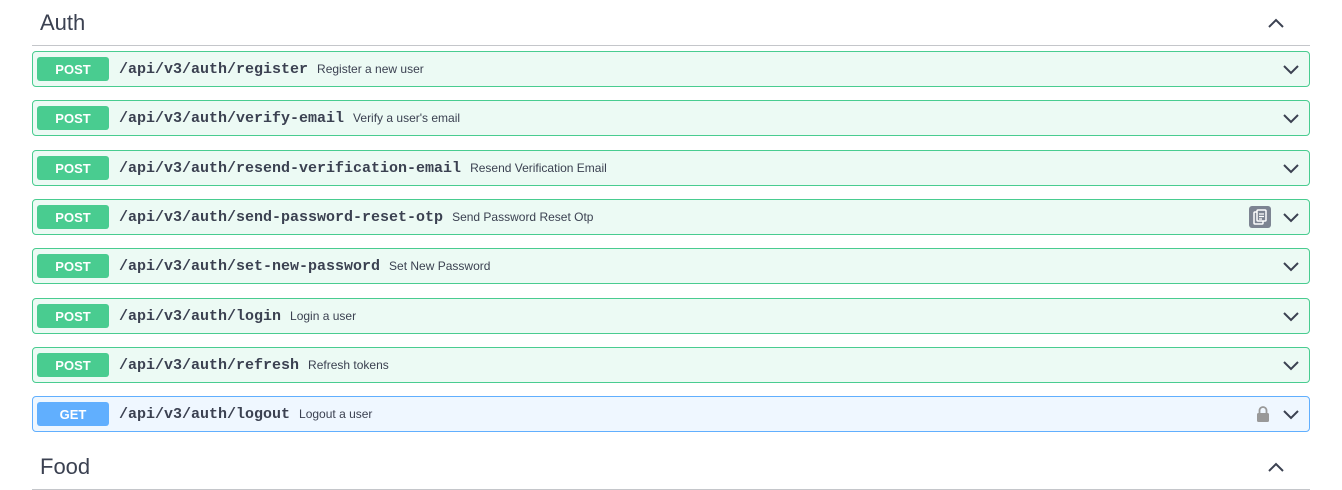  I want to click on operation-login: POST /api/v3/auth/login Login a user, so click(671, 316).